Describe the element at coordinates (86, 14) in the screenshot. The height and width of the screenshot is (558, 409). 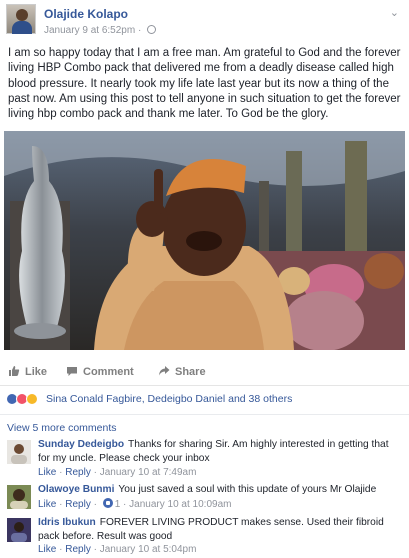
I see `author-name: Olajide Kolapo` at that location.